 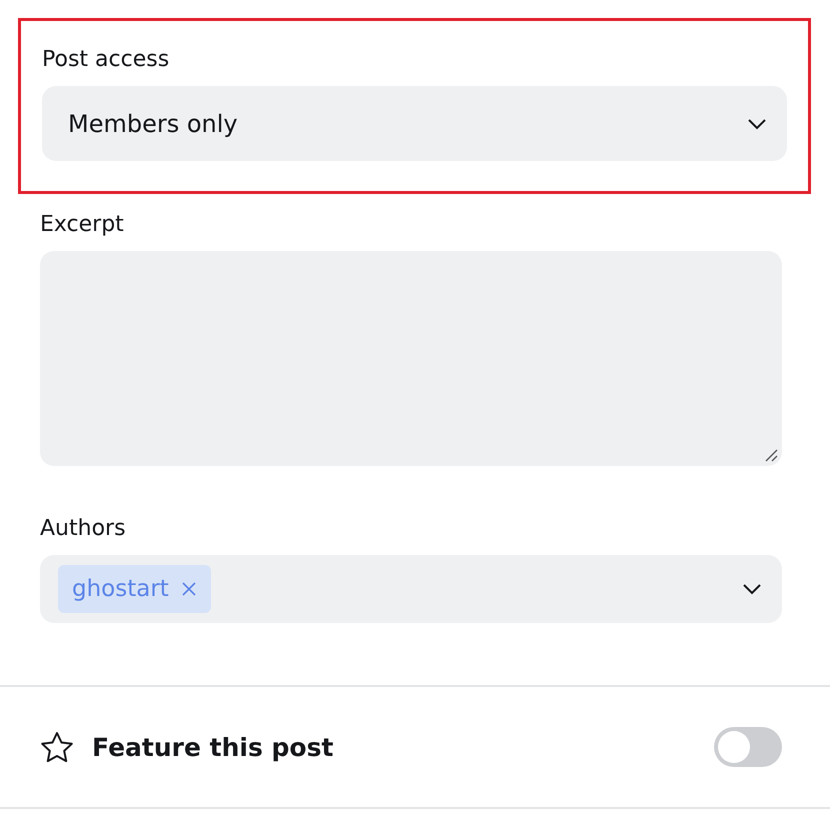 I want to click on field-label: Post access, so click(x=106, y=59).